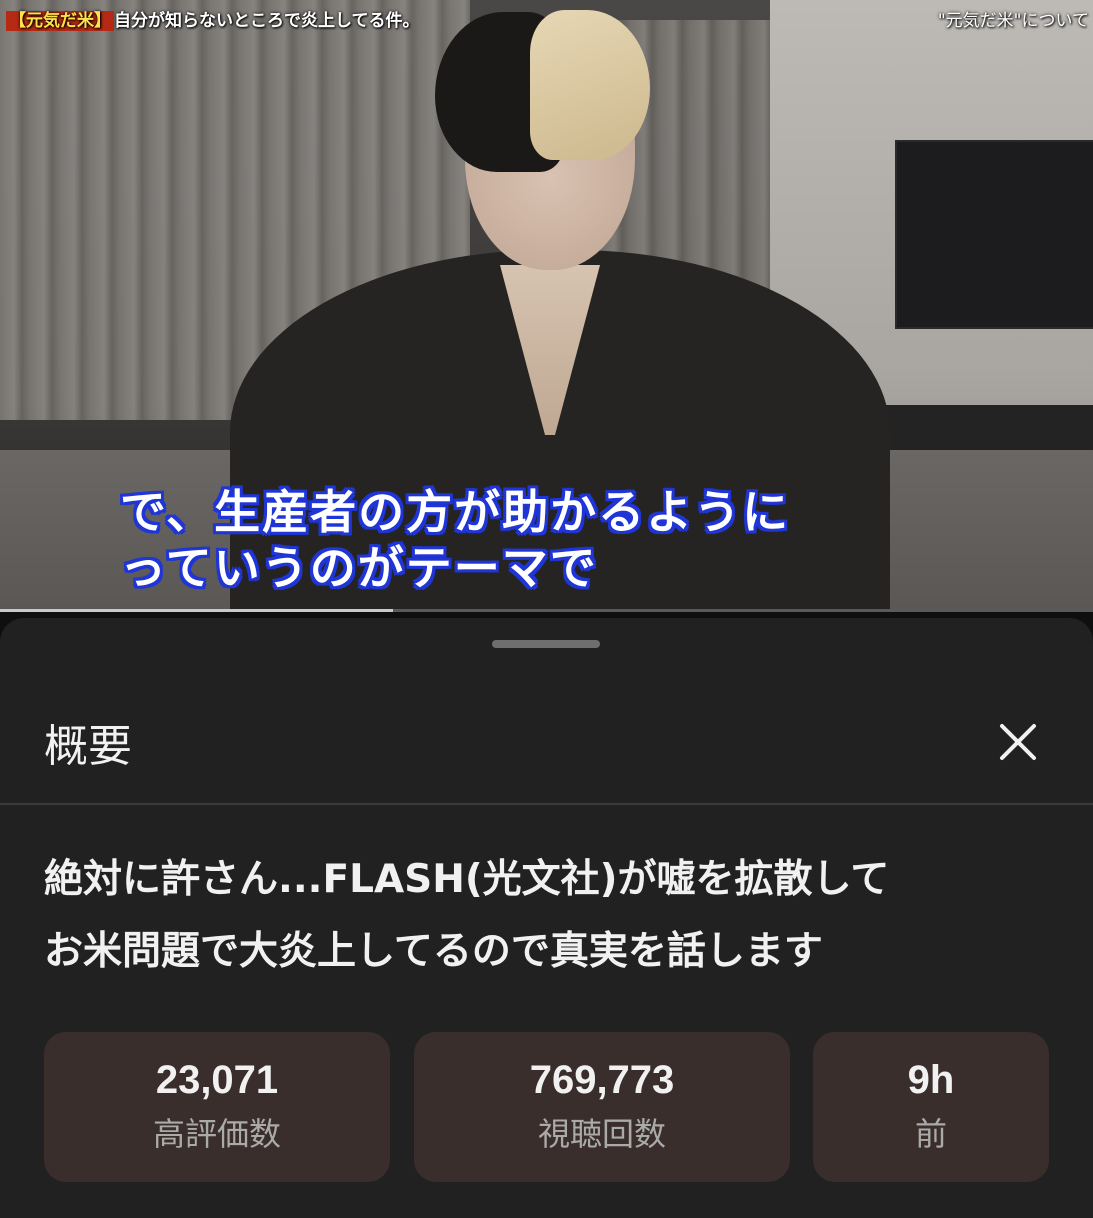  What do you see at coordinates (930, 1134) in the screenshot?
I see `published-label: 前` at bounding box center [930, 1134].